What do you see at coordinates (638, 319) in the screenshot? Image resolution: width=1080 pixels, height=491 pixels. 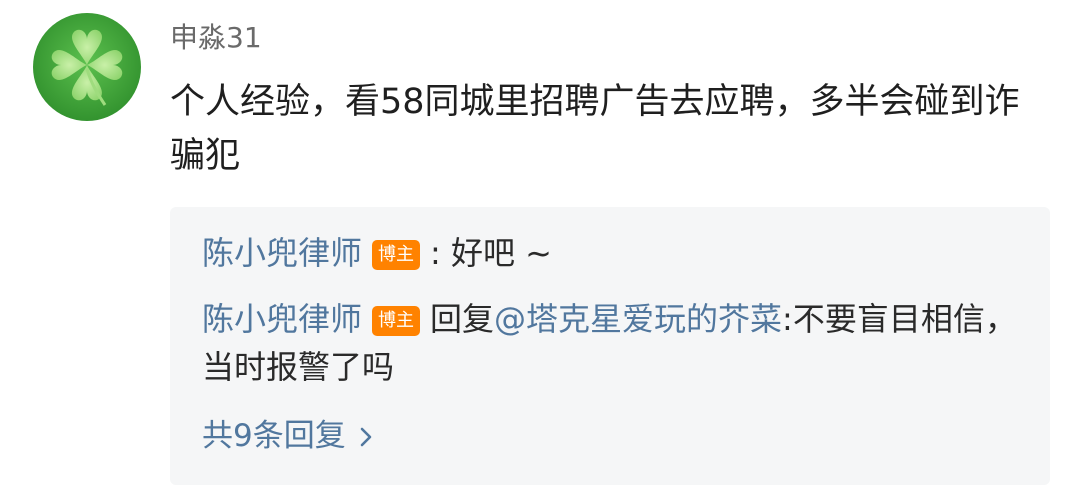 I see `reply-mention: @塔克星爱玩的芥菜` at bounding box center [638, 319].